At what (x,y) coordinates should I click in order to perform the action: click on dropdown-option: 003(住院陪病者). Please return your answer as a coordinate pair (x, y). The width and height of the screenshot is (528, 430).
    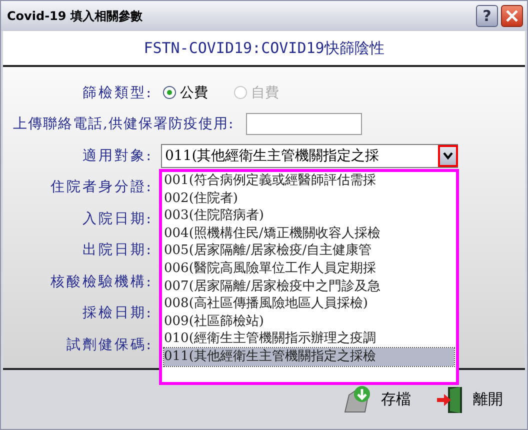
    Looking at the image, I should click on (309, 216).